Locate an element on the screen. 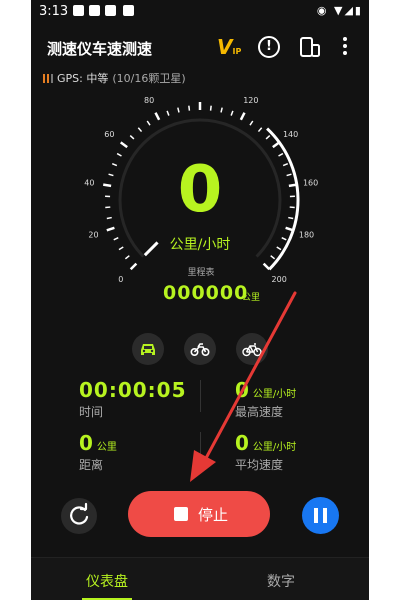 This screenshot has width=400, height=600. status-signal-icons: ◉ ▼◢▮ is located at coordinates (339, 10).